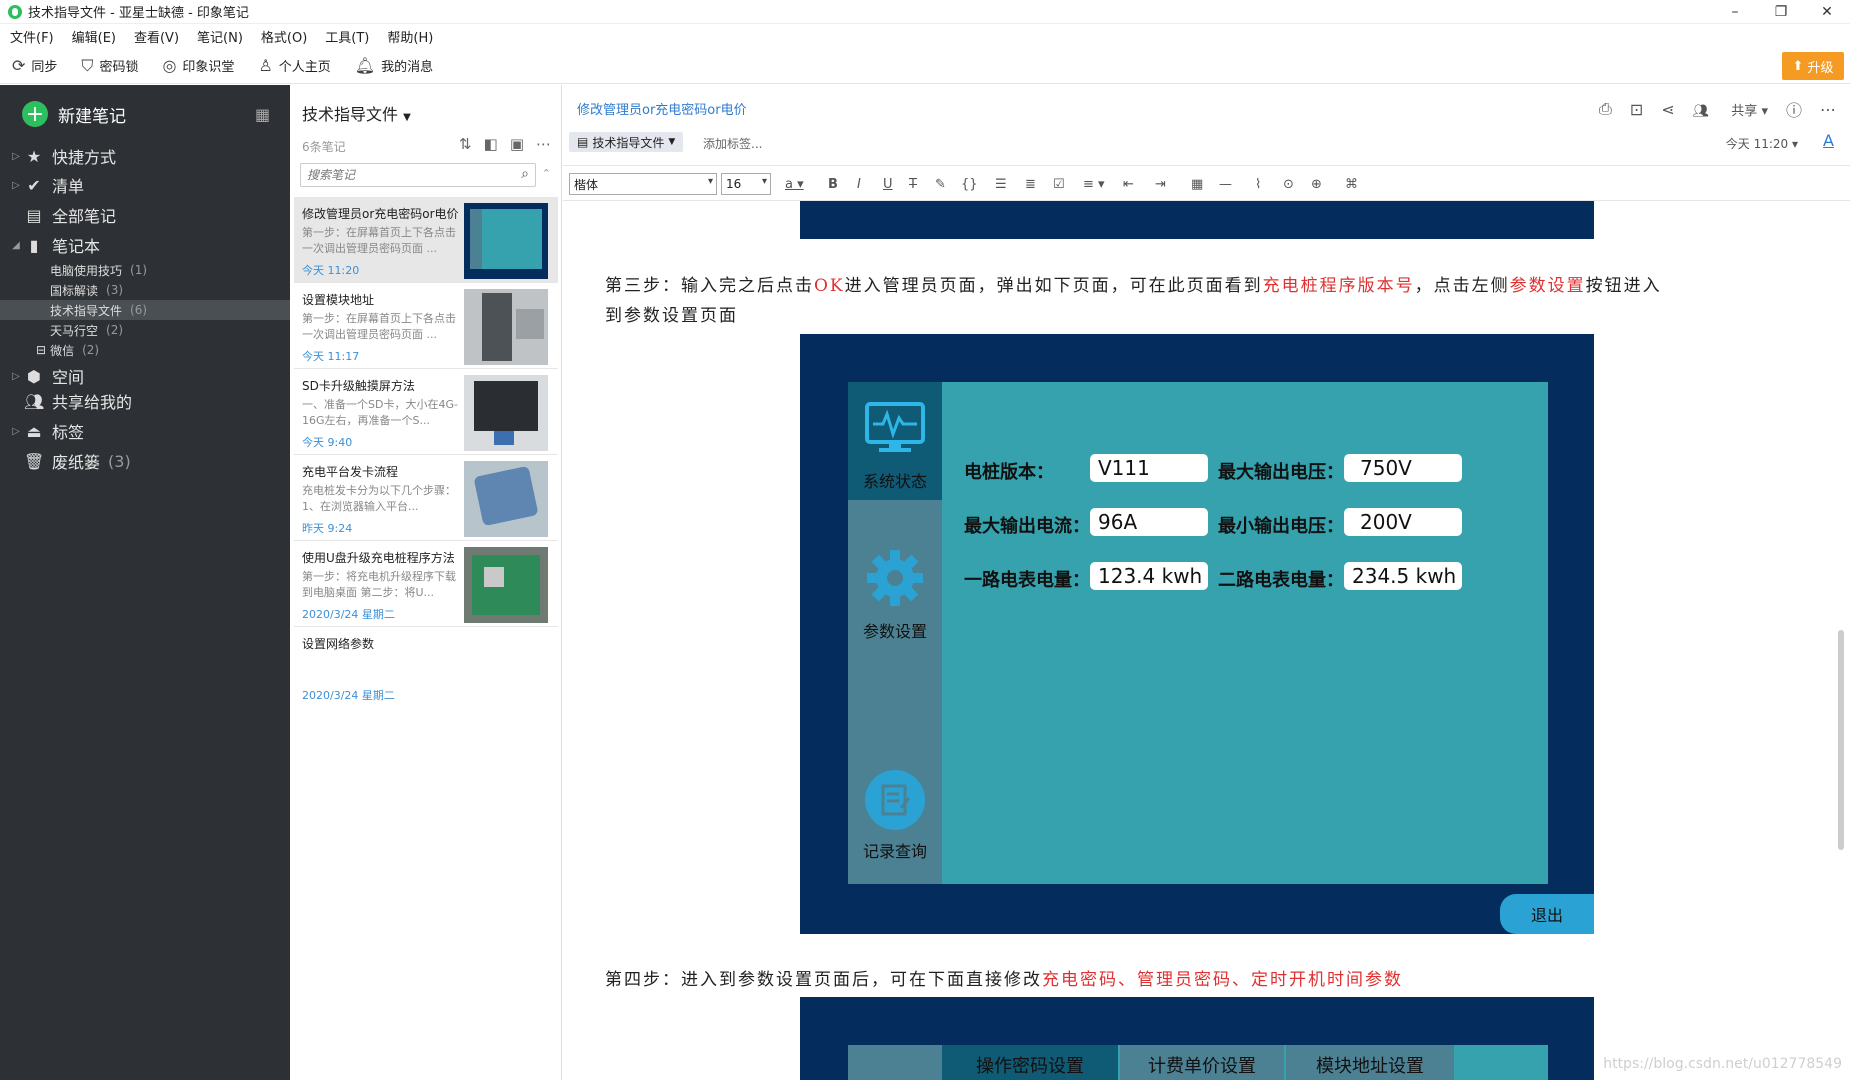 The width and height of the screenshot is (1850, 1080). I want to click on sidebar-item-all-notes: ▤ 全部笔记, so click(145, 215).